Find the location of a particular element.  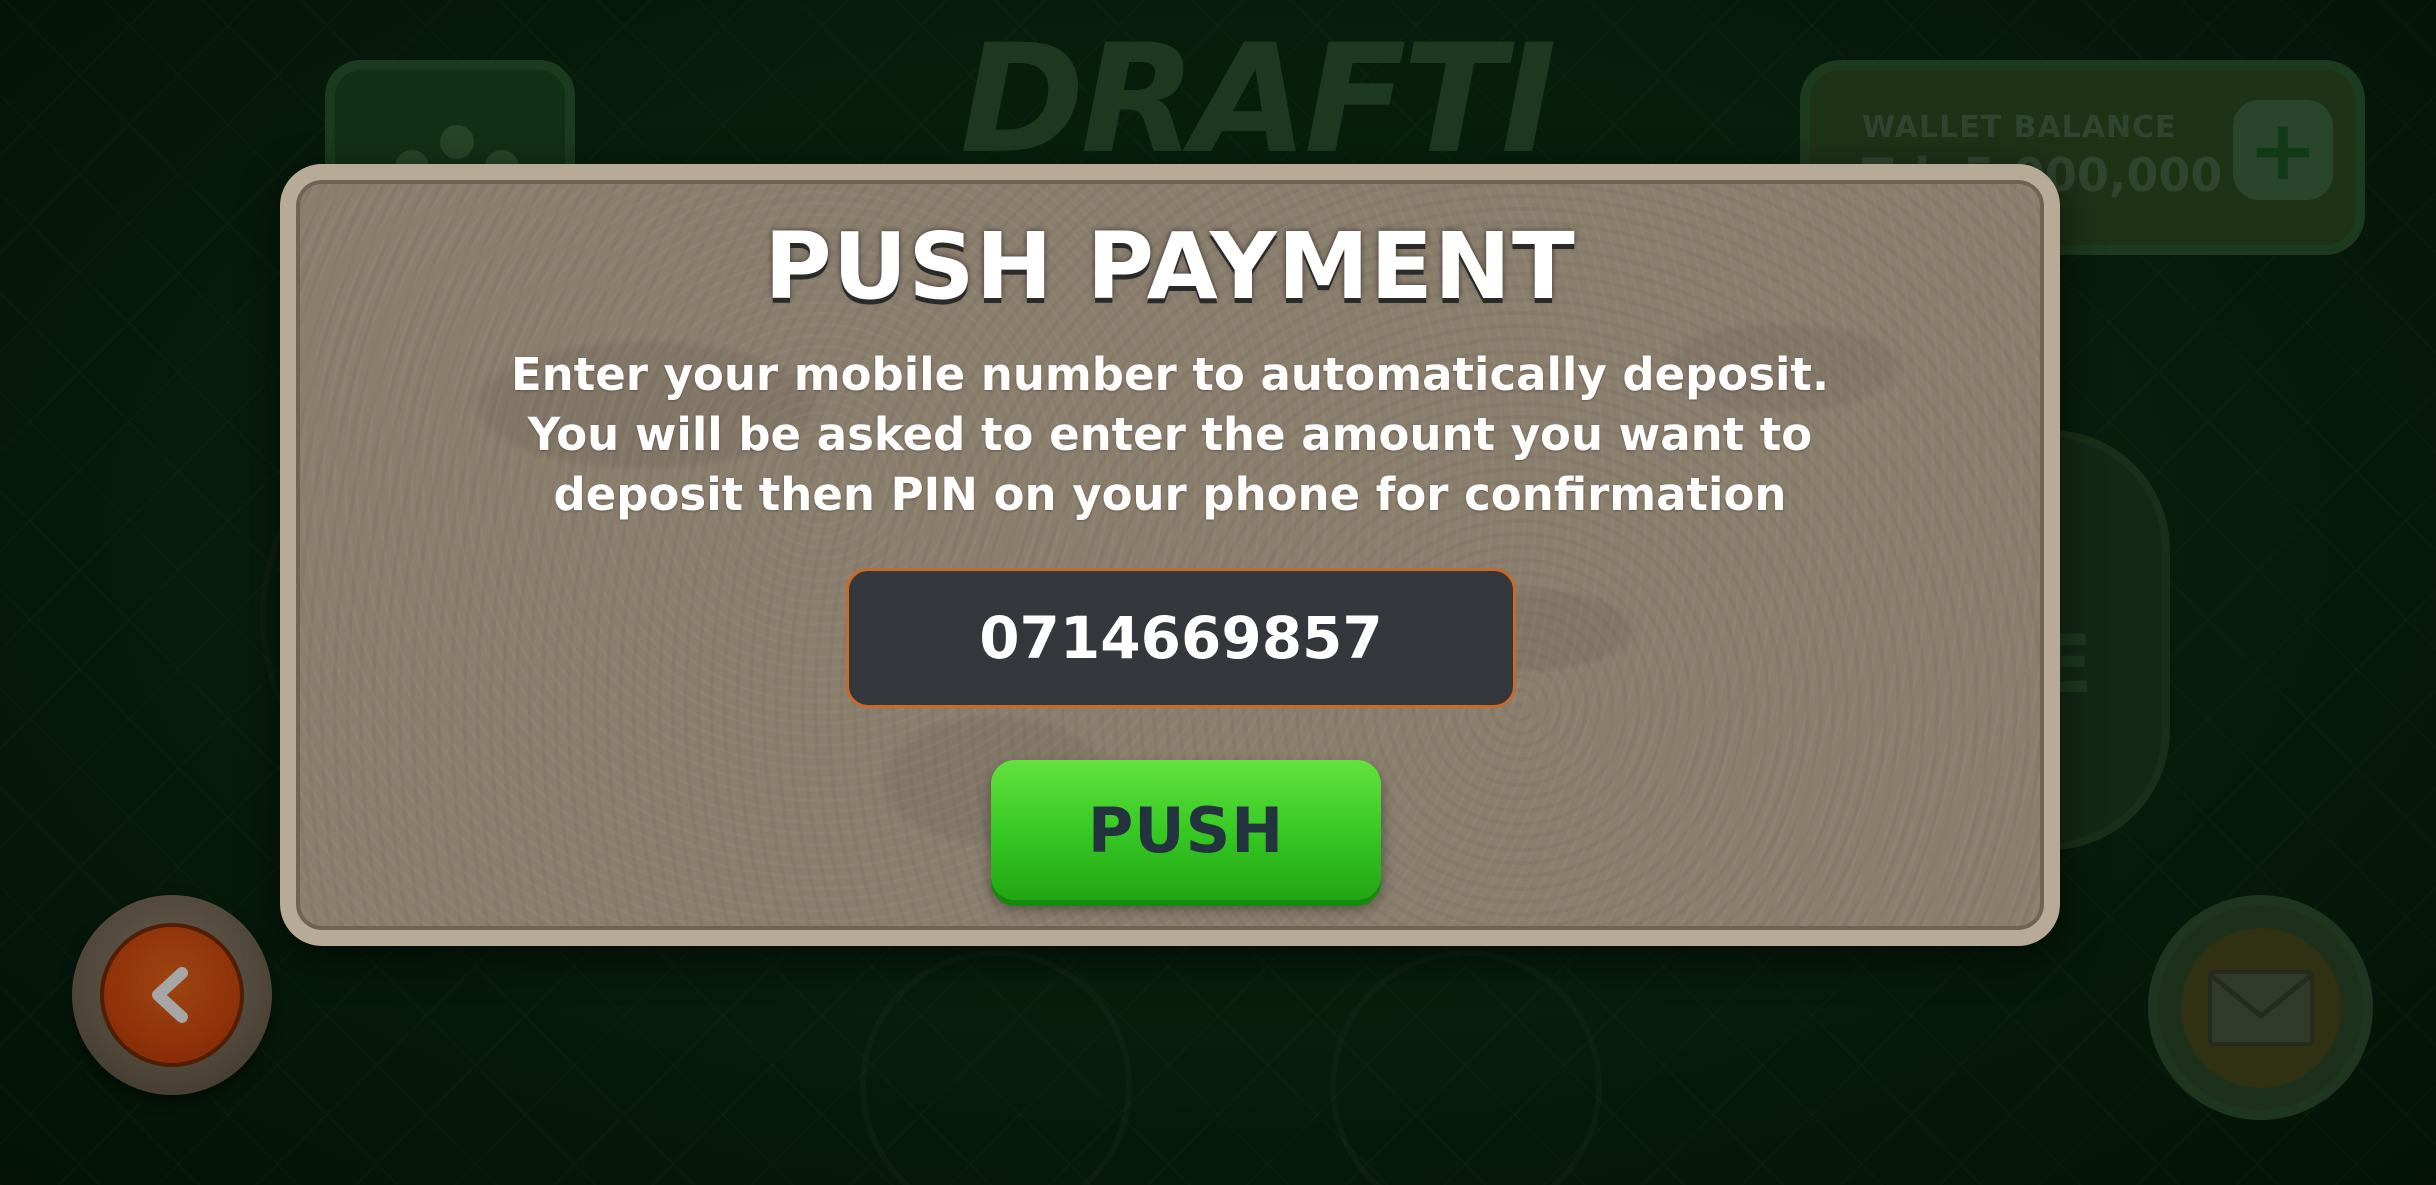

push-button: PUSH is located at coordinates (1186, 830).